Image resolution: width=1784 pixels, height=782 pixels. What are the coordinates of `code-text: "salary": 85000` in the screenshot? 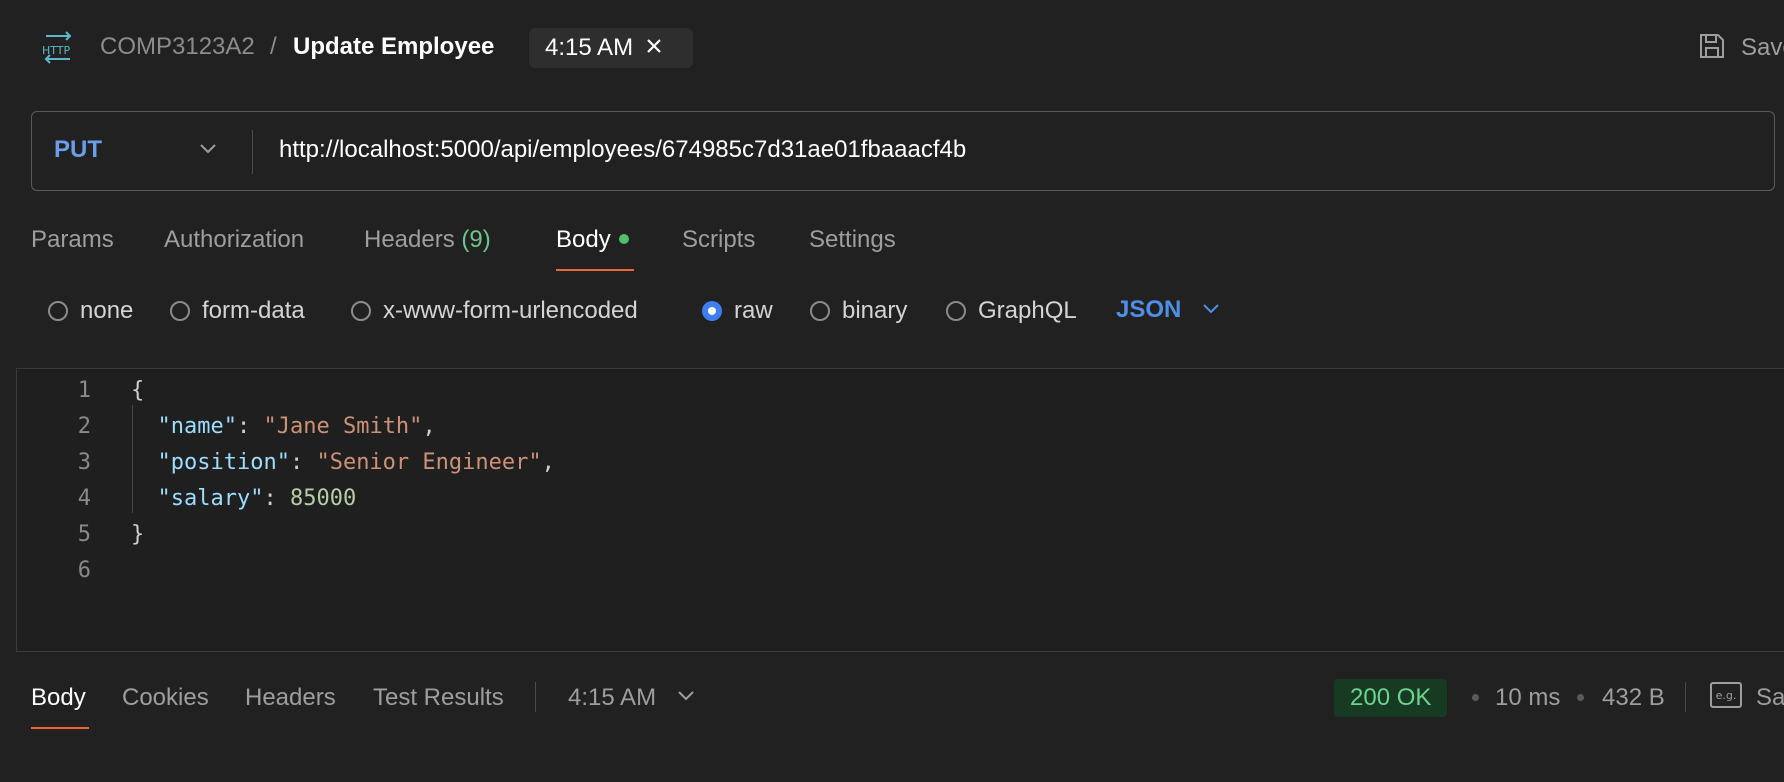 It's located at (257, 498).